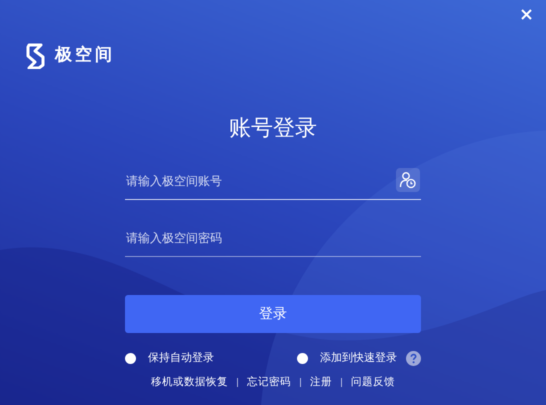 The height and width of the screenshot is (405, 546). What do you see at coordinates (189, 382) in the screenshot?
I see `footer-link: 移机或数据恢复` at bounding box center [189, 382].